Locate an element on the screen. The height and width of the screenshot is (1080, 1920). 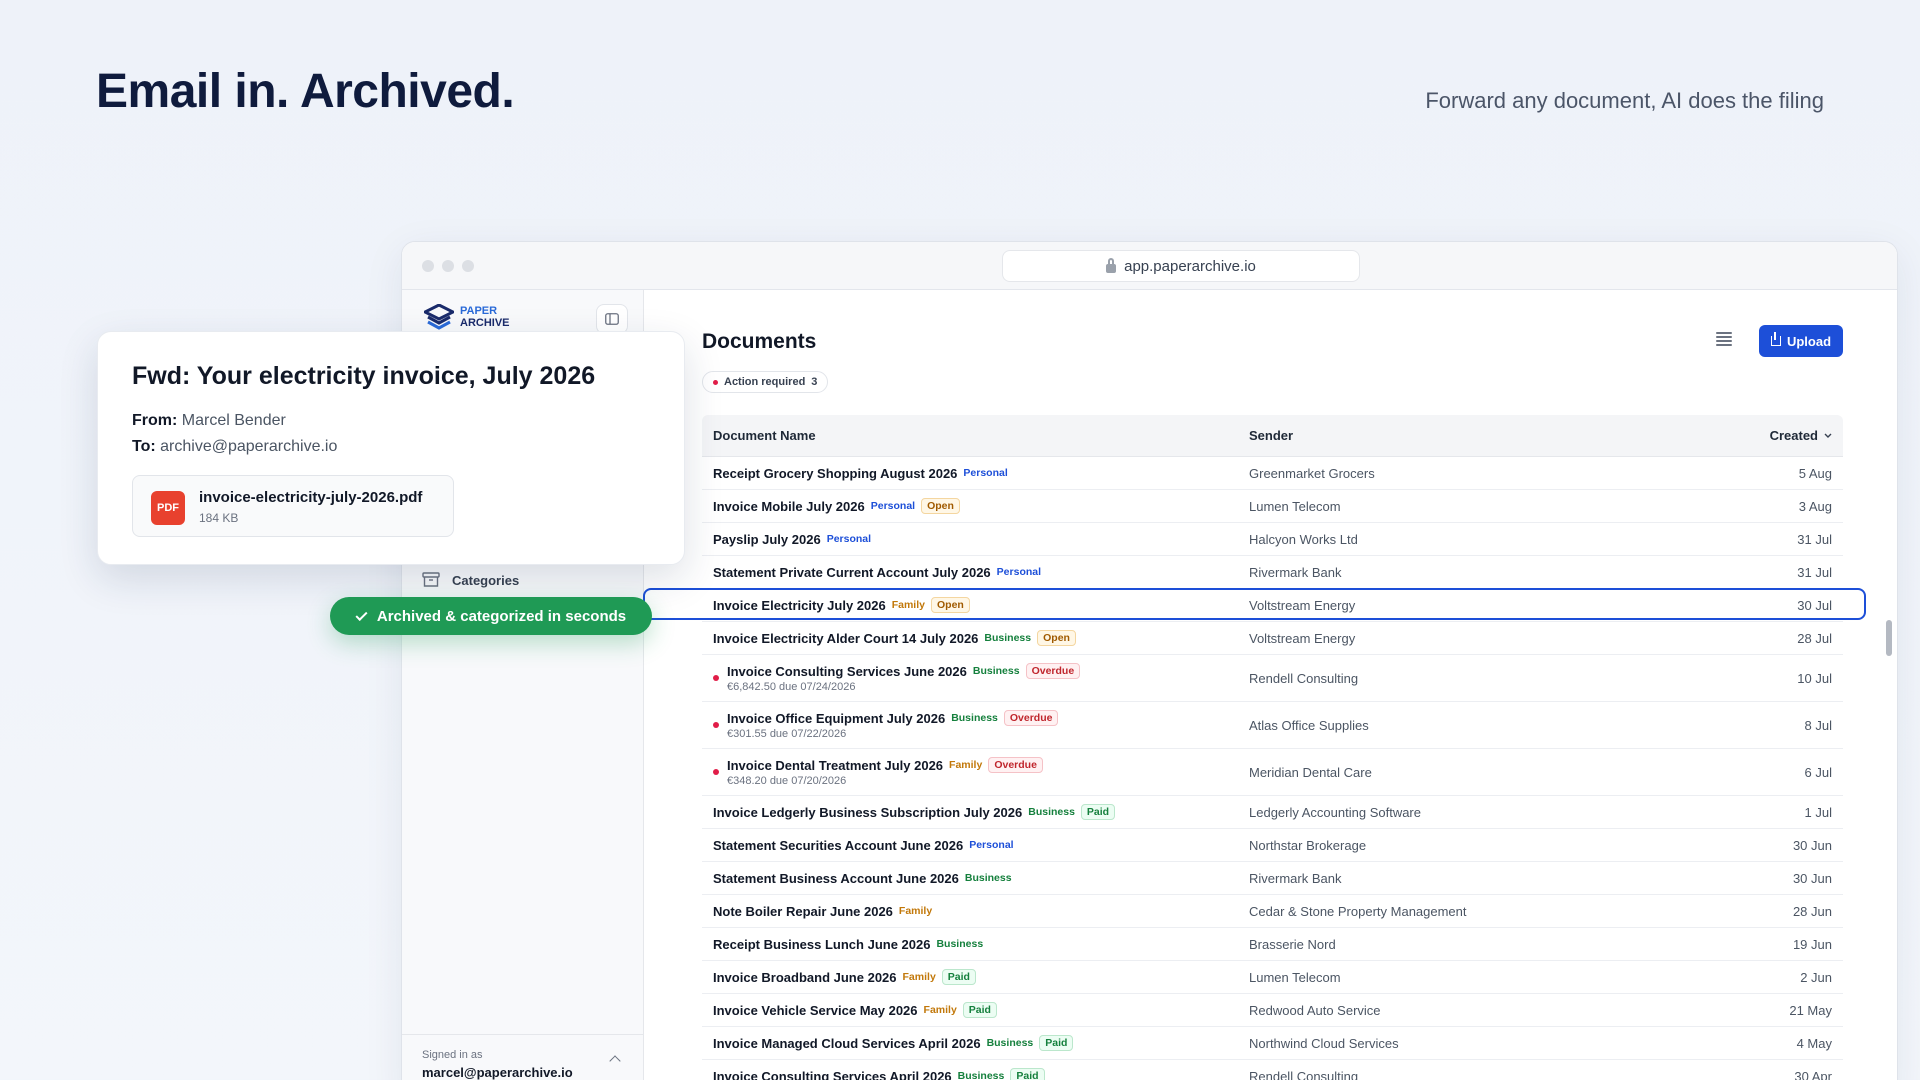
app-logo: PAPER ARCHIVE is located at coordinates (467, 317).